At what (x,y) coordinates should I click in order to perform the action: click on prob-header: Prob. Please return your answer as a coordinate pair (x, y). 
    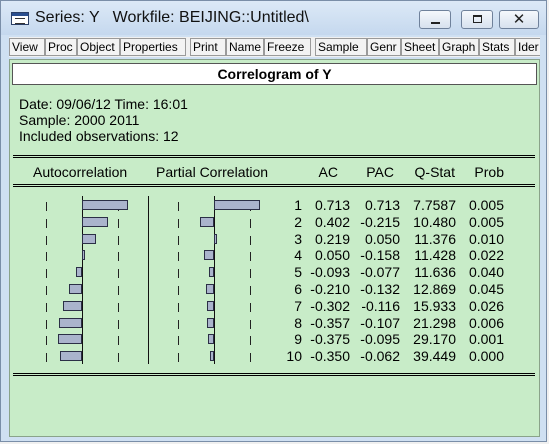
    Looking at the image, I should click on (489, 172).